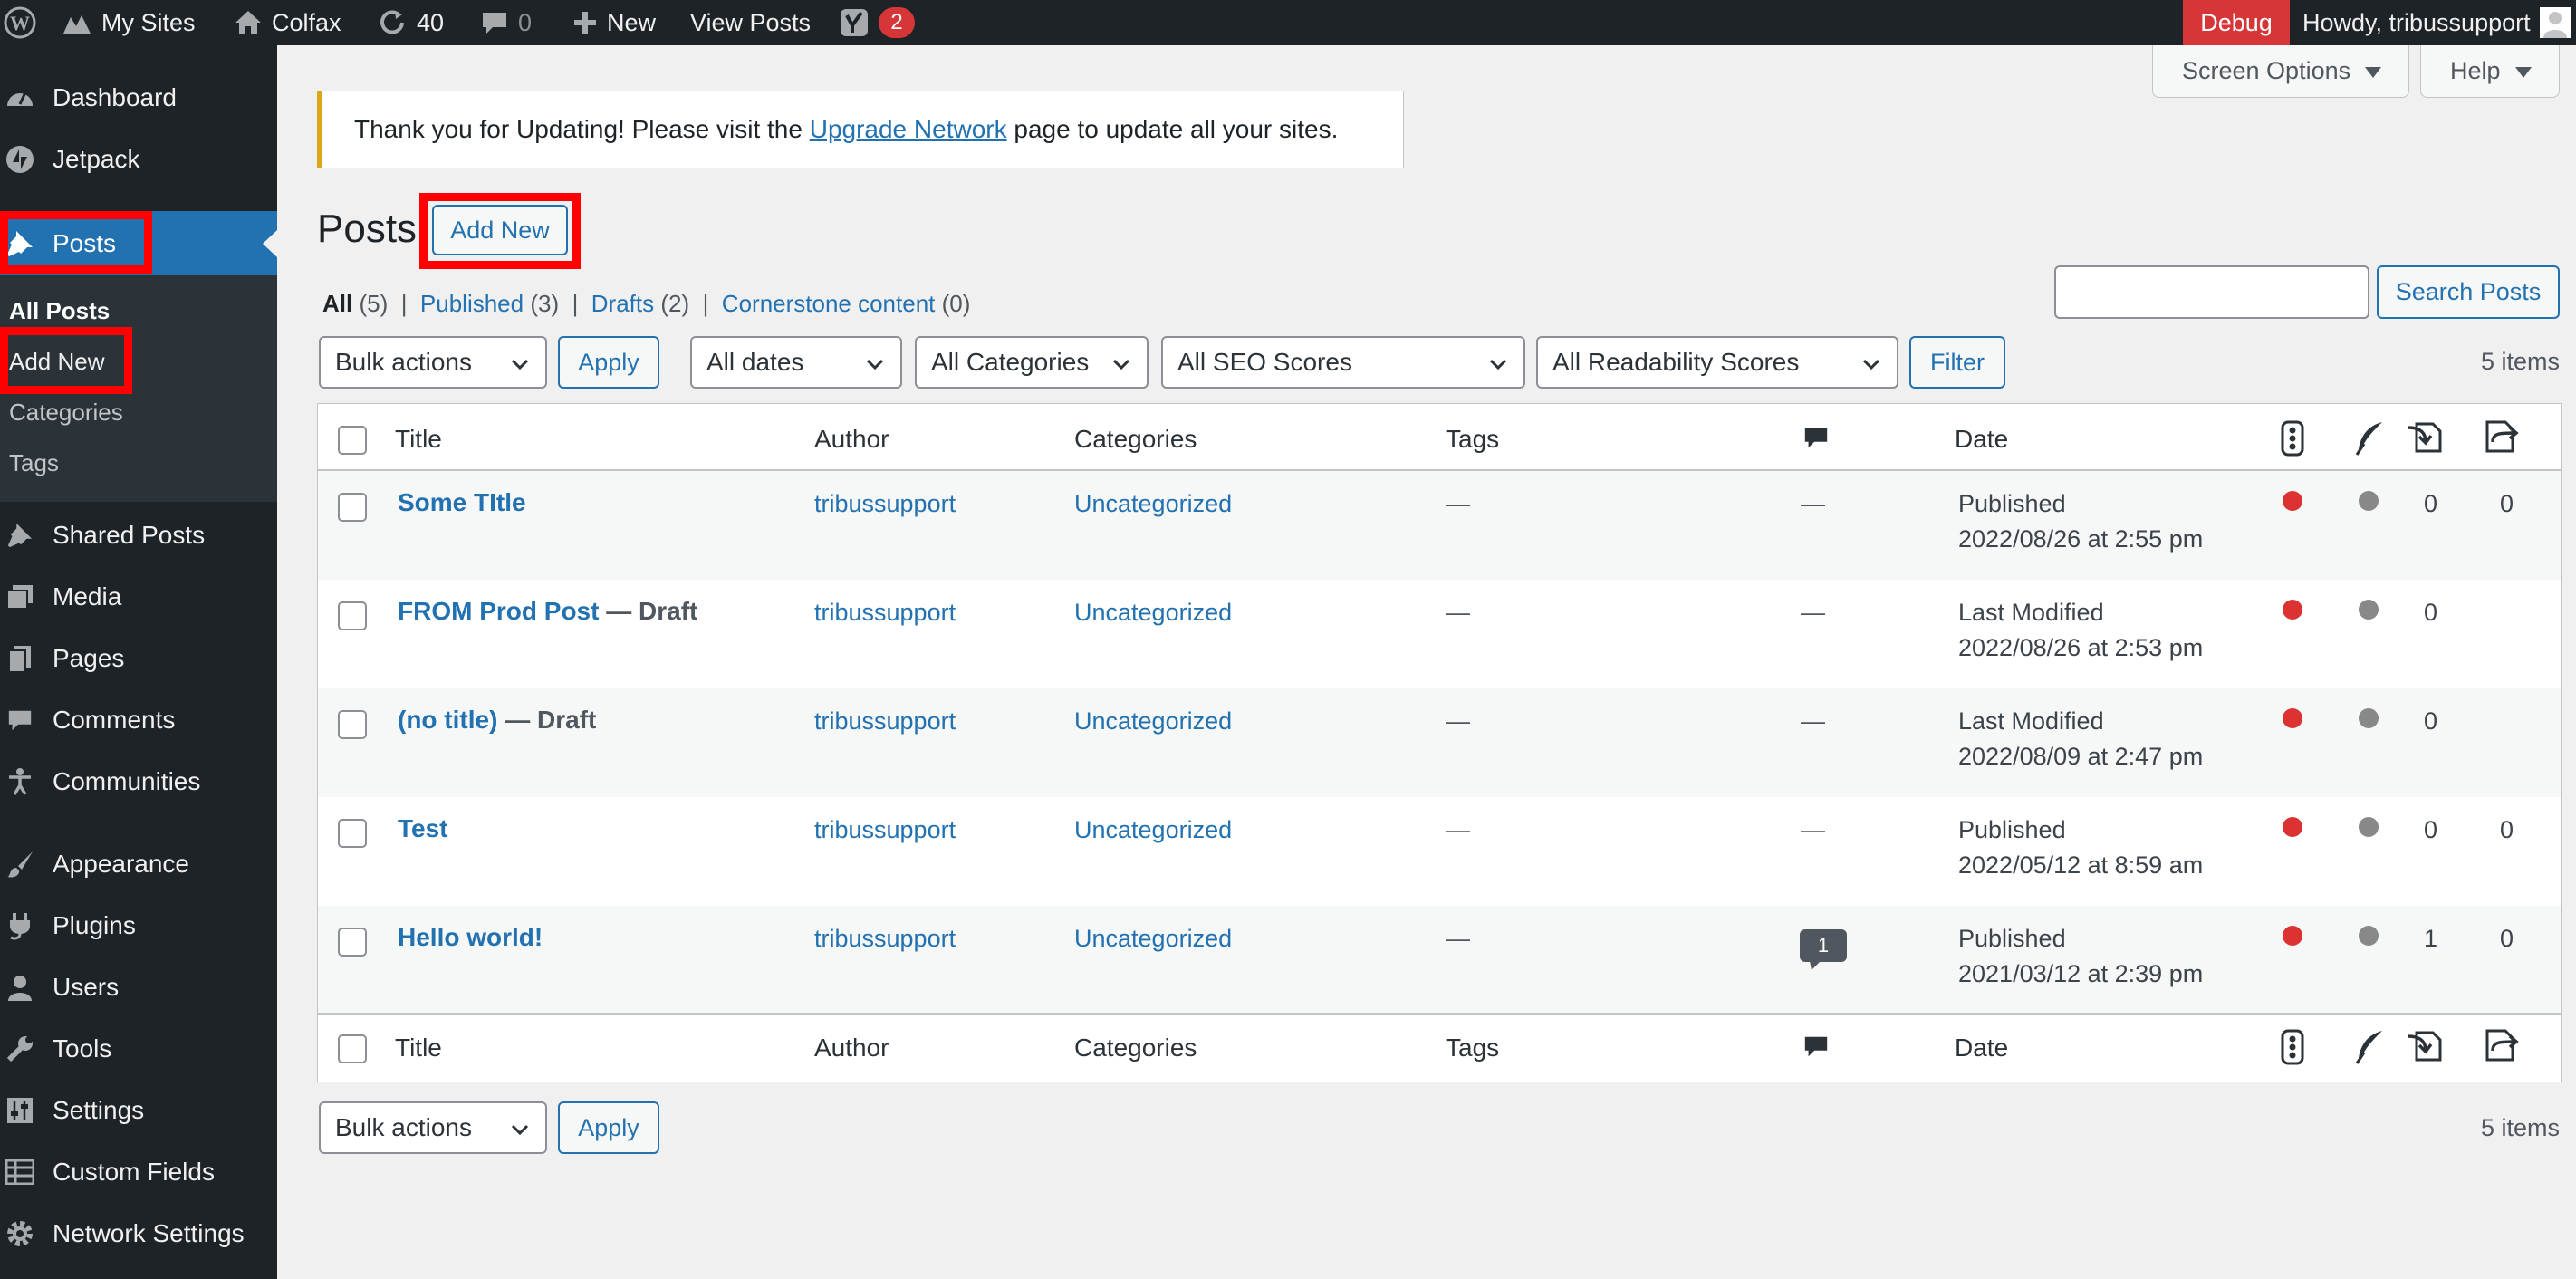 The width and height of the screenshot is (2576, 1279). What do you see at coordinates (2236, 22) in the screenshot?
I see `debug-button: Debug` at bounding box center [2236, 22].